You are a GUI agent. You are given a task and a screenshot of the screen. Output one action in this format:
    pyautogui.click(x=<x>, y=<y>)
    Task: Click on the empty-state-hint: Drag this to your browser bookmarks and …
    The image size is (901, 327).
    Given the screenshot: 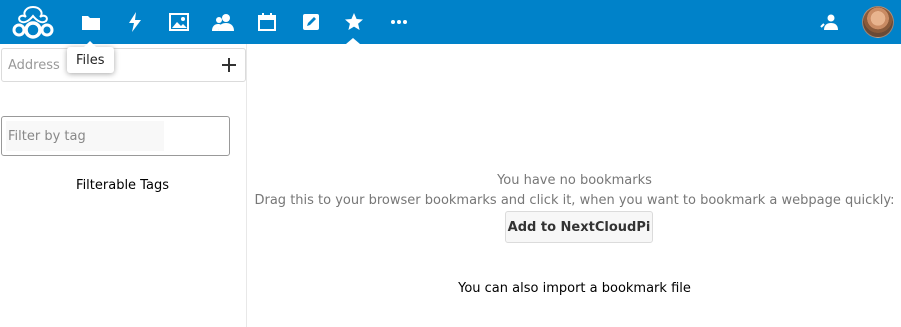 What is the action you would take?
    pyautogui.click(x=574, y=200)
    